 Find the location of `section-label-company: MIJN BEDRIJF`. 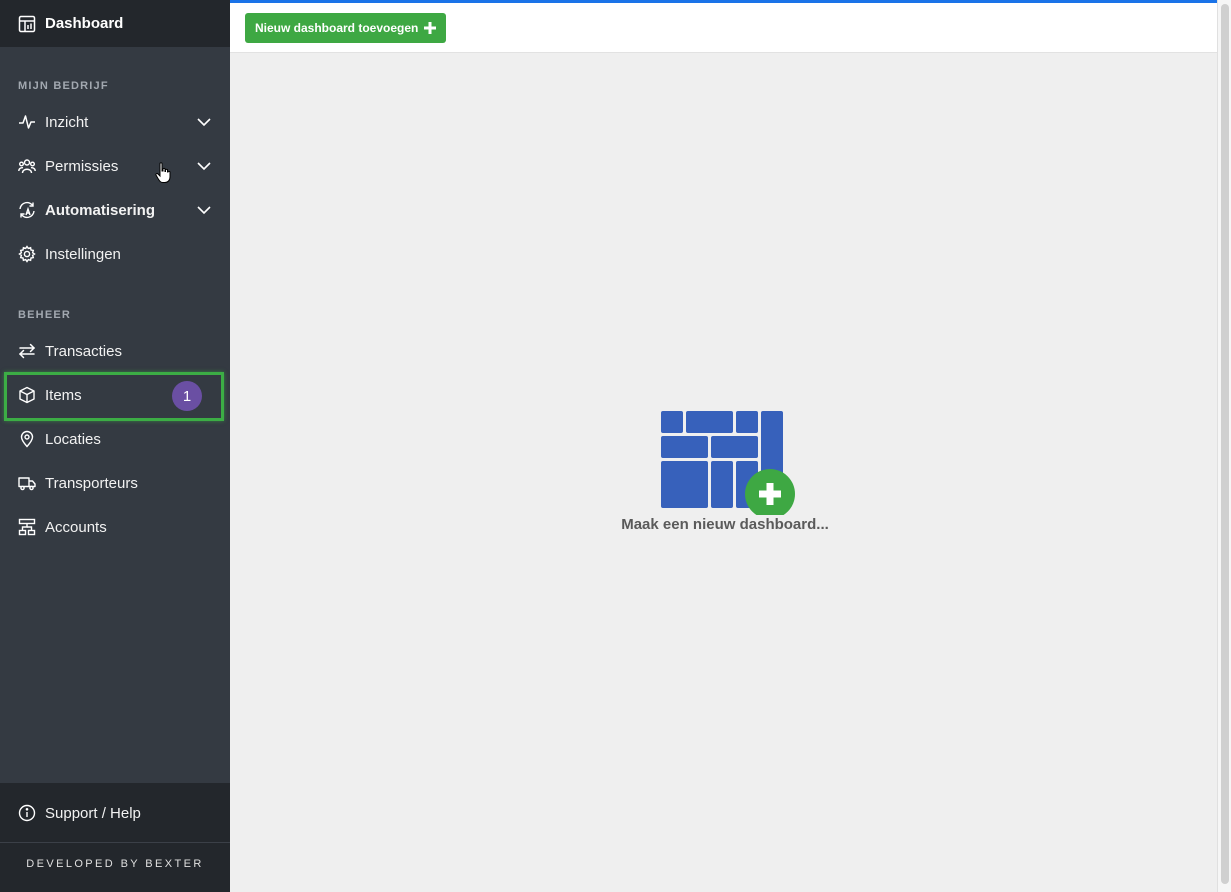

section-label-company: MIJN BEDRIJF is located at coordinates (63, 86).